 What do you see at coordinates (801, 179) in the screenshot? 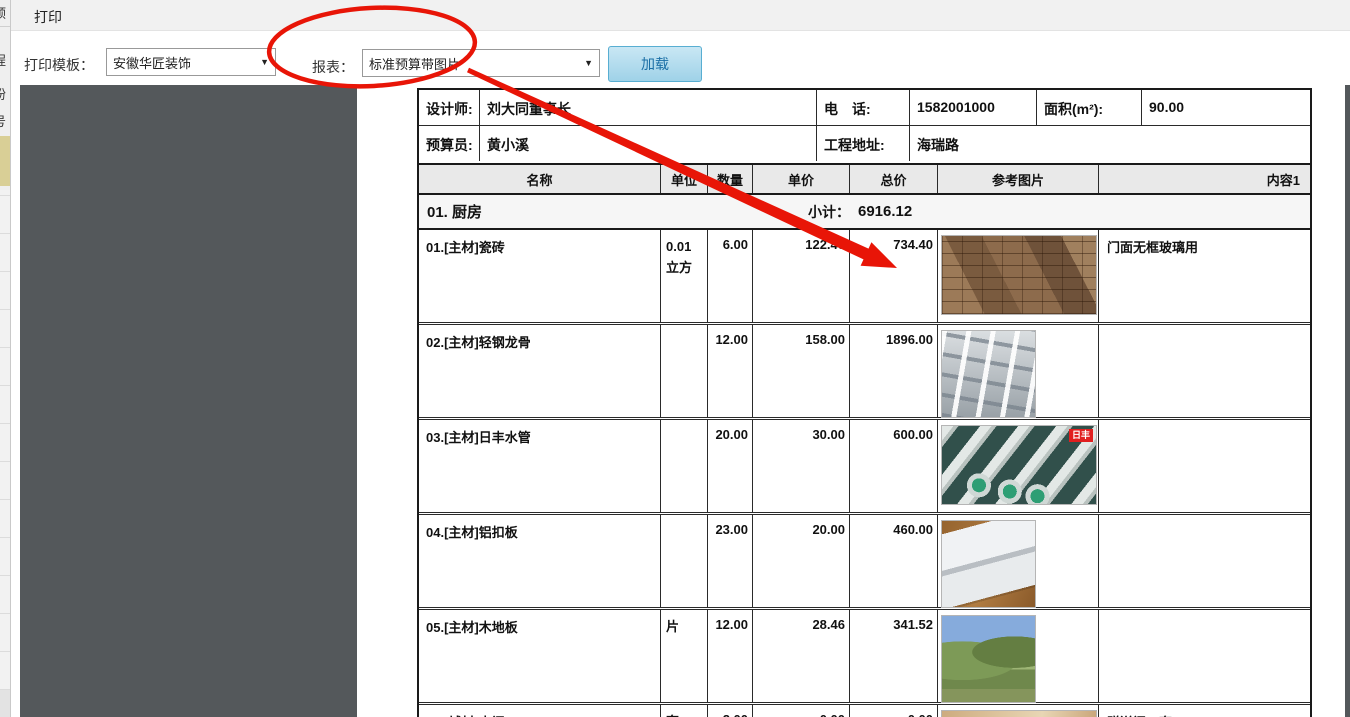
I see `column-header-price: 单价` at bounding box center [801, 179].